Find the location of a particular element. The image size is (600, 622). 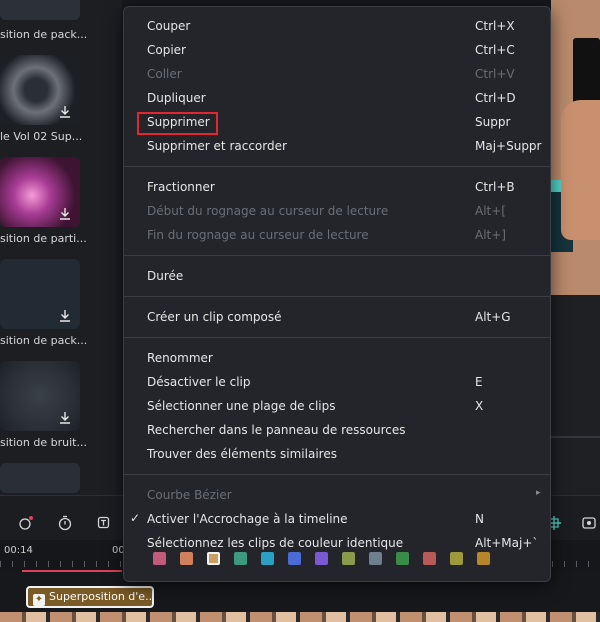

menu-item-courbe-bezier: Courbe Bézier ▸ is located at coordinates (344, 495).